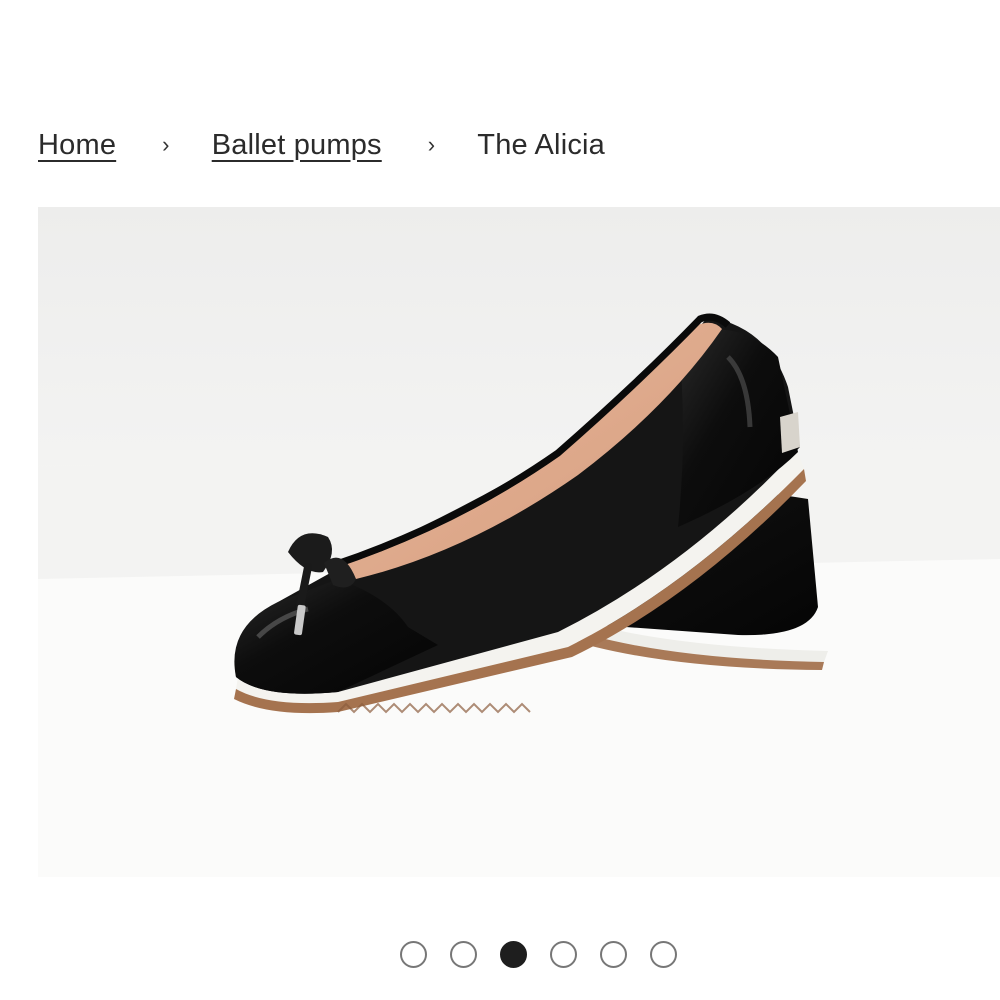 The height and width of the screenshot is (1000, 1000). What do you see at coordinates (77, 145) in the screenshot?
I see `breadcrumb-home-link: Home` at bounding box center [77, 145].